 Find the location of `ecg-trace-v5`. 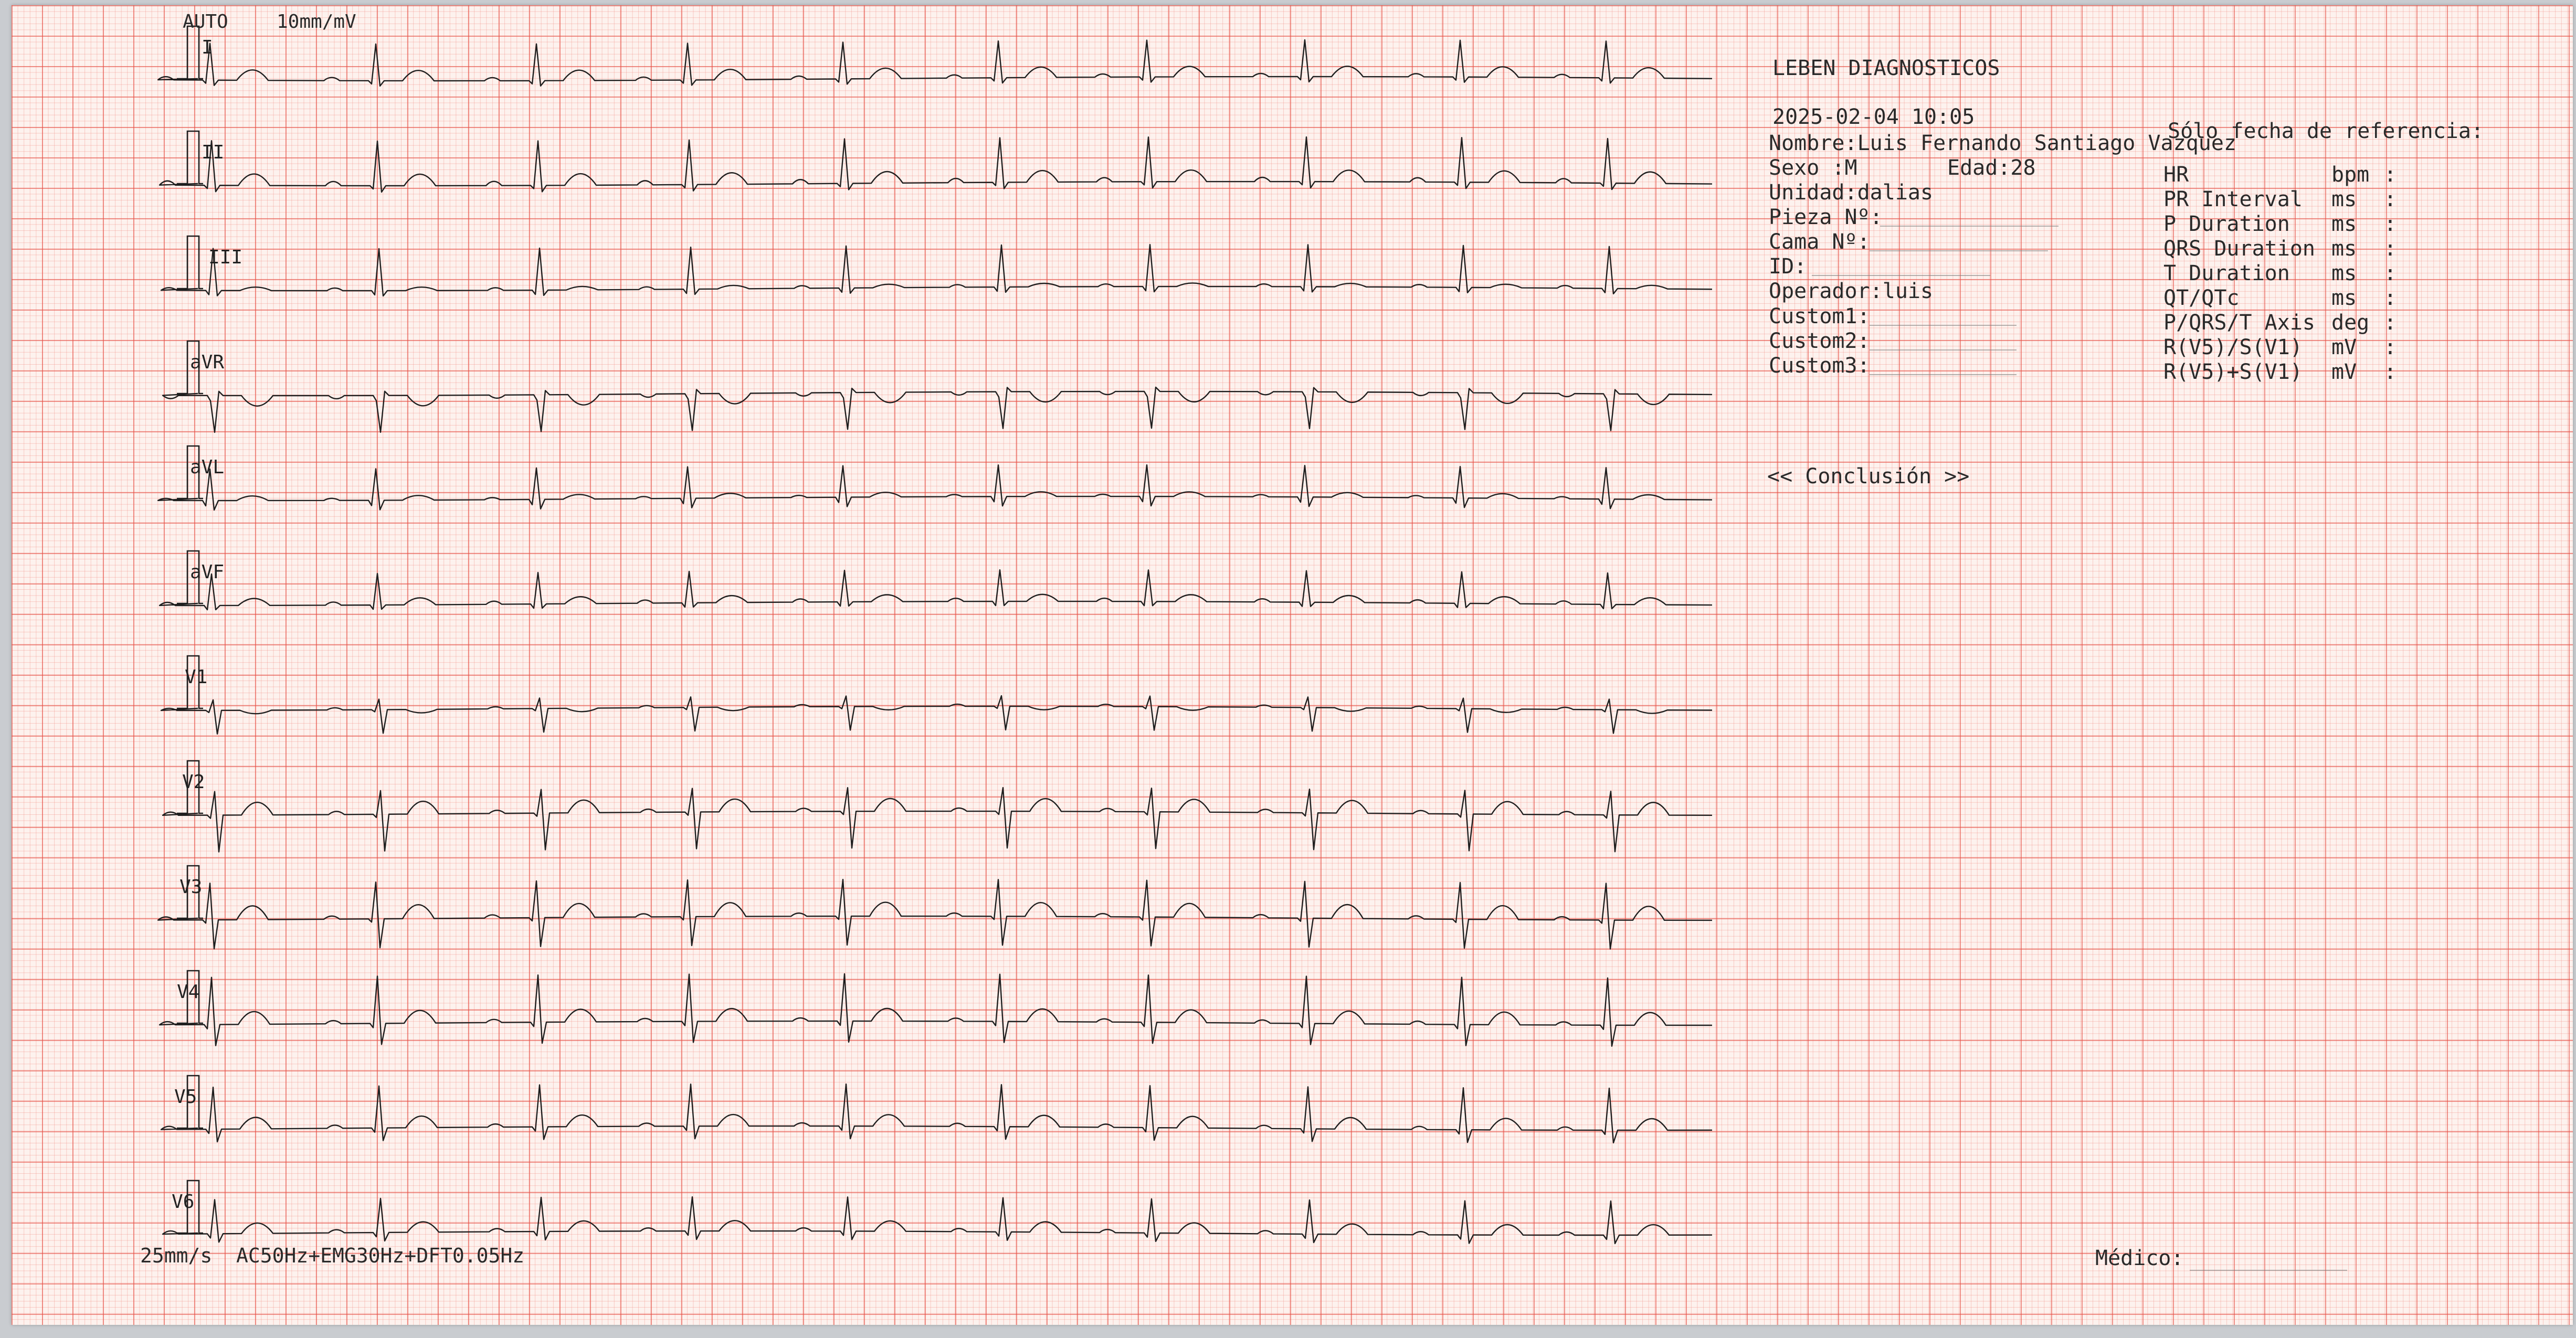

ecg-trace-v5 is located at coordinates (936, 1113).